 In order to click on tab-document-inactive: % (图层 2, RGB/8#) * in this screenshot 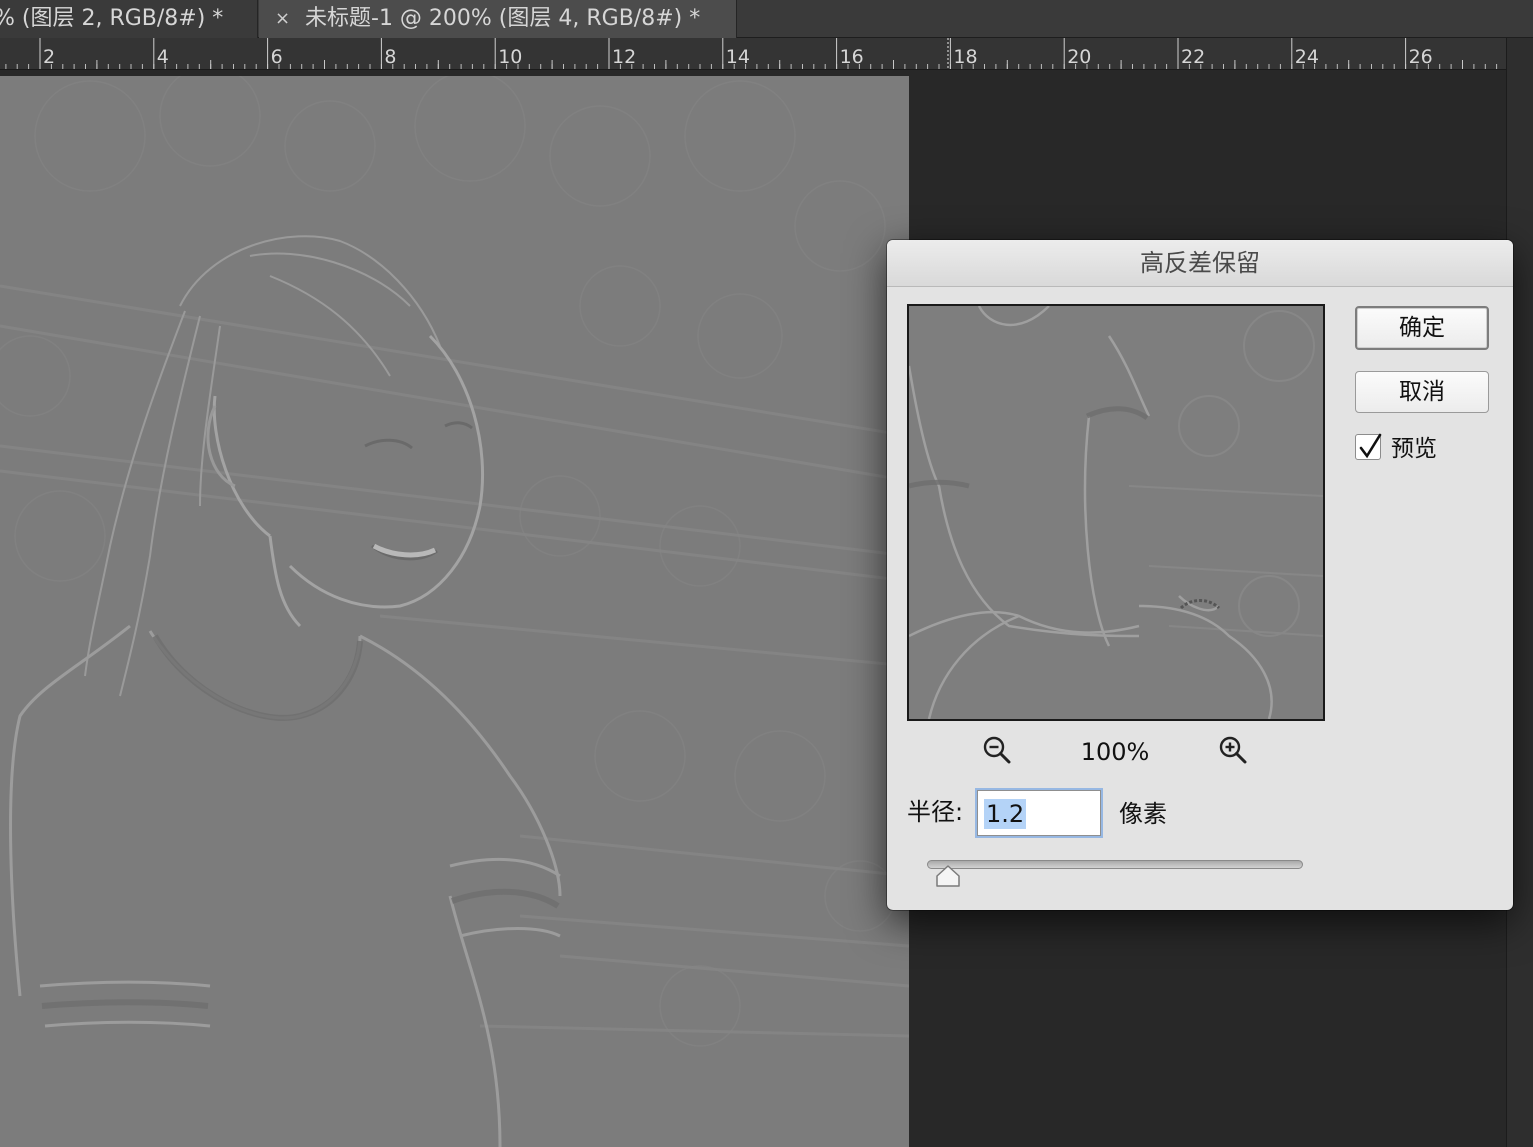, I will do `click(129, 19)`.